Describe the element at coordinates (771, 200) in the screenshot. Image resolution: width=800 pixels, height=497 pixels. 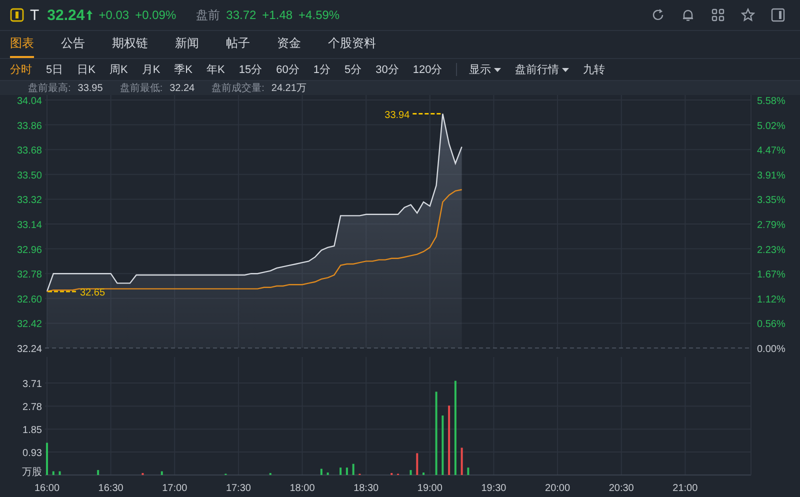
I see `percent-axis-label: 3.35%` at that location.